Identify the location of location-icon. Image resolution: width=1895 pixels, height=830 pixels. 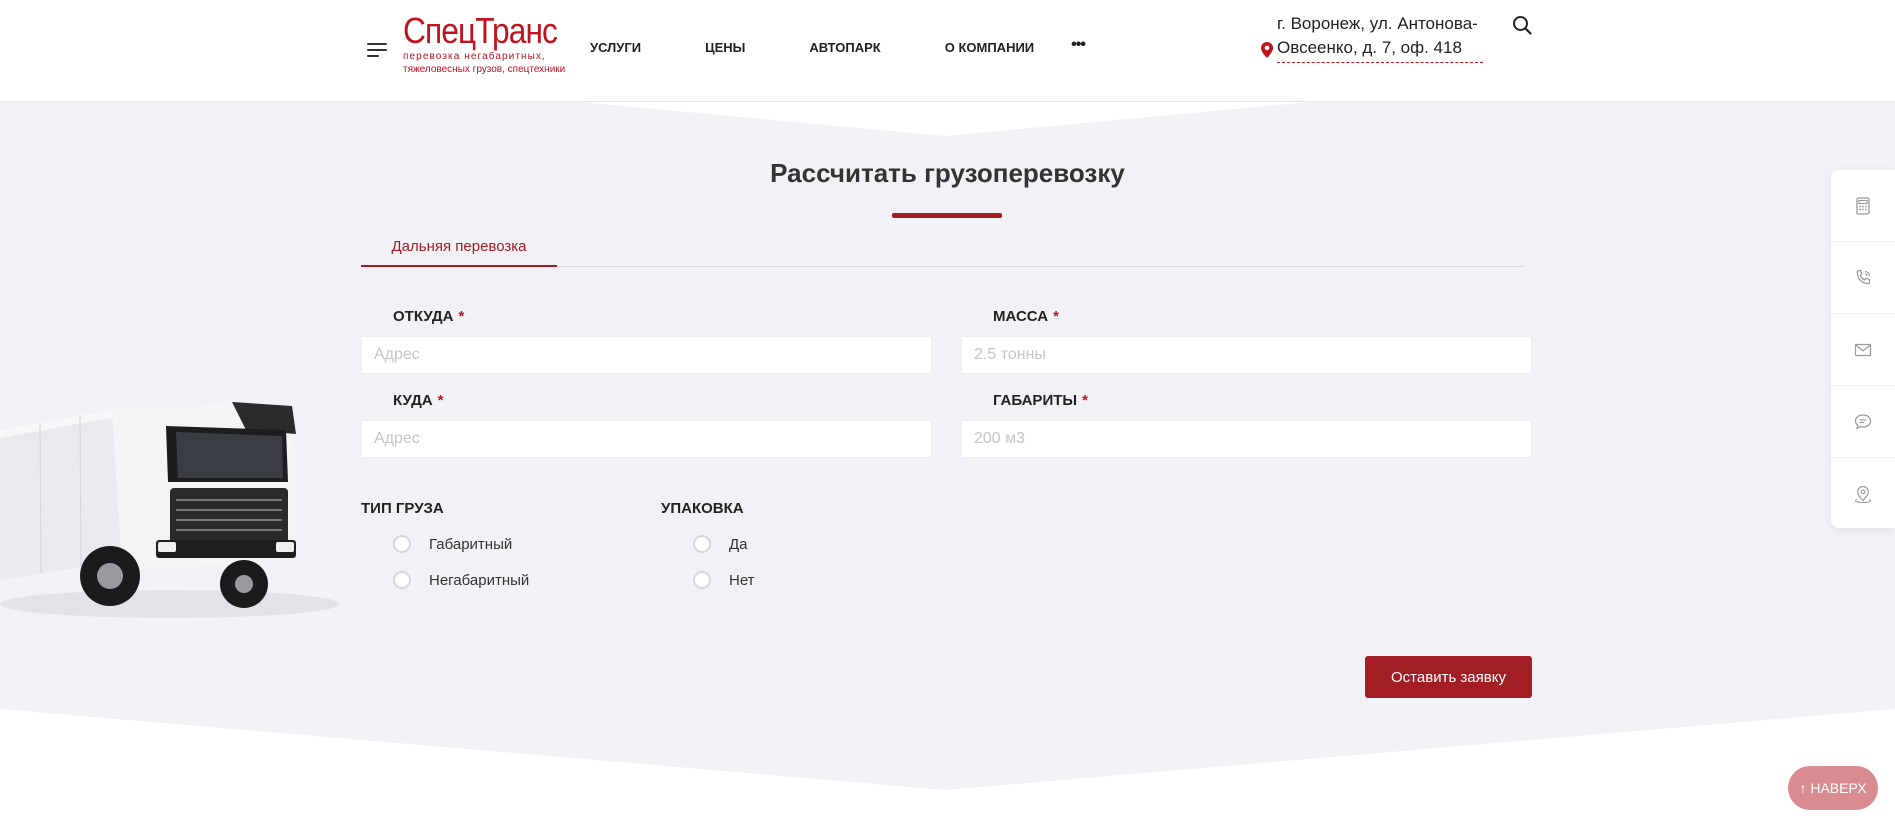
(1863, 494).